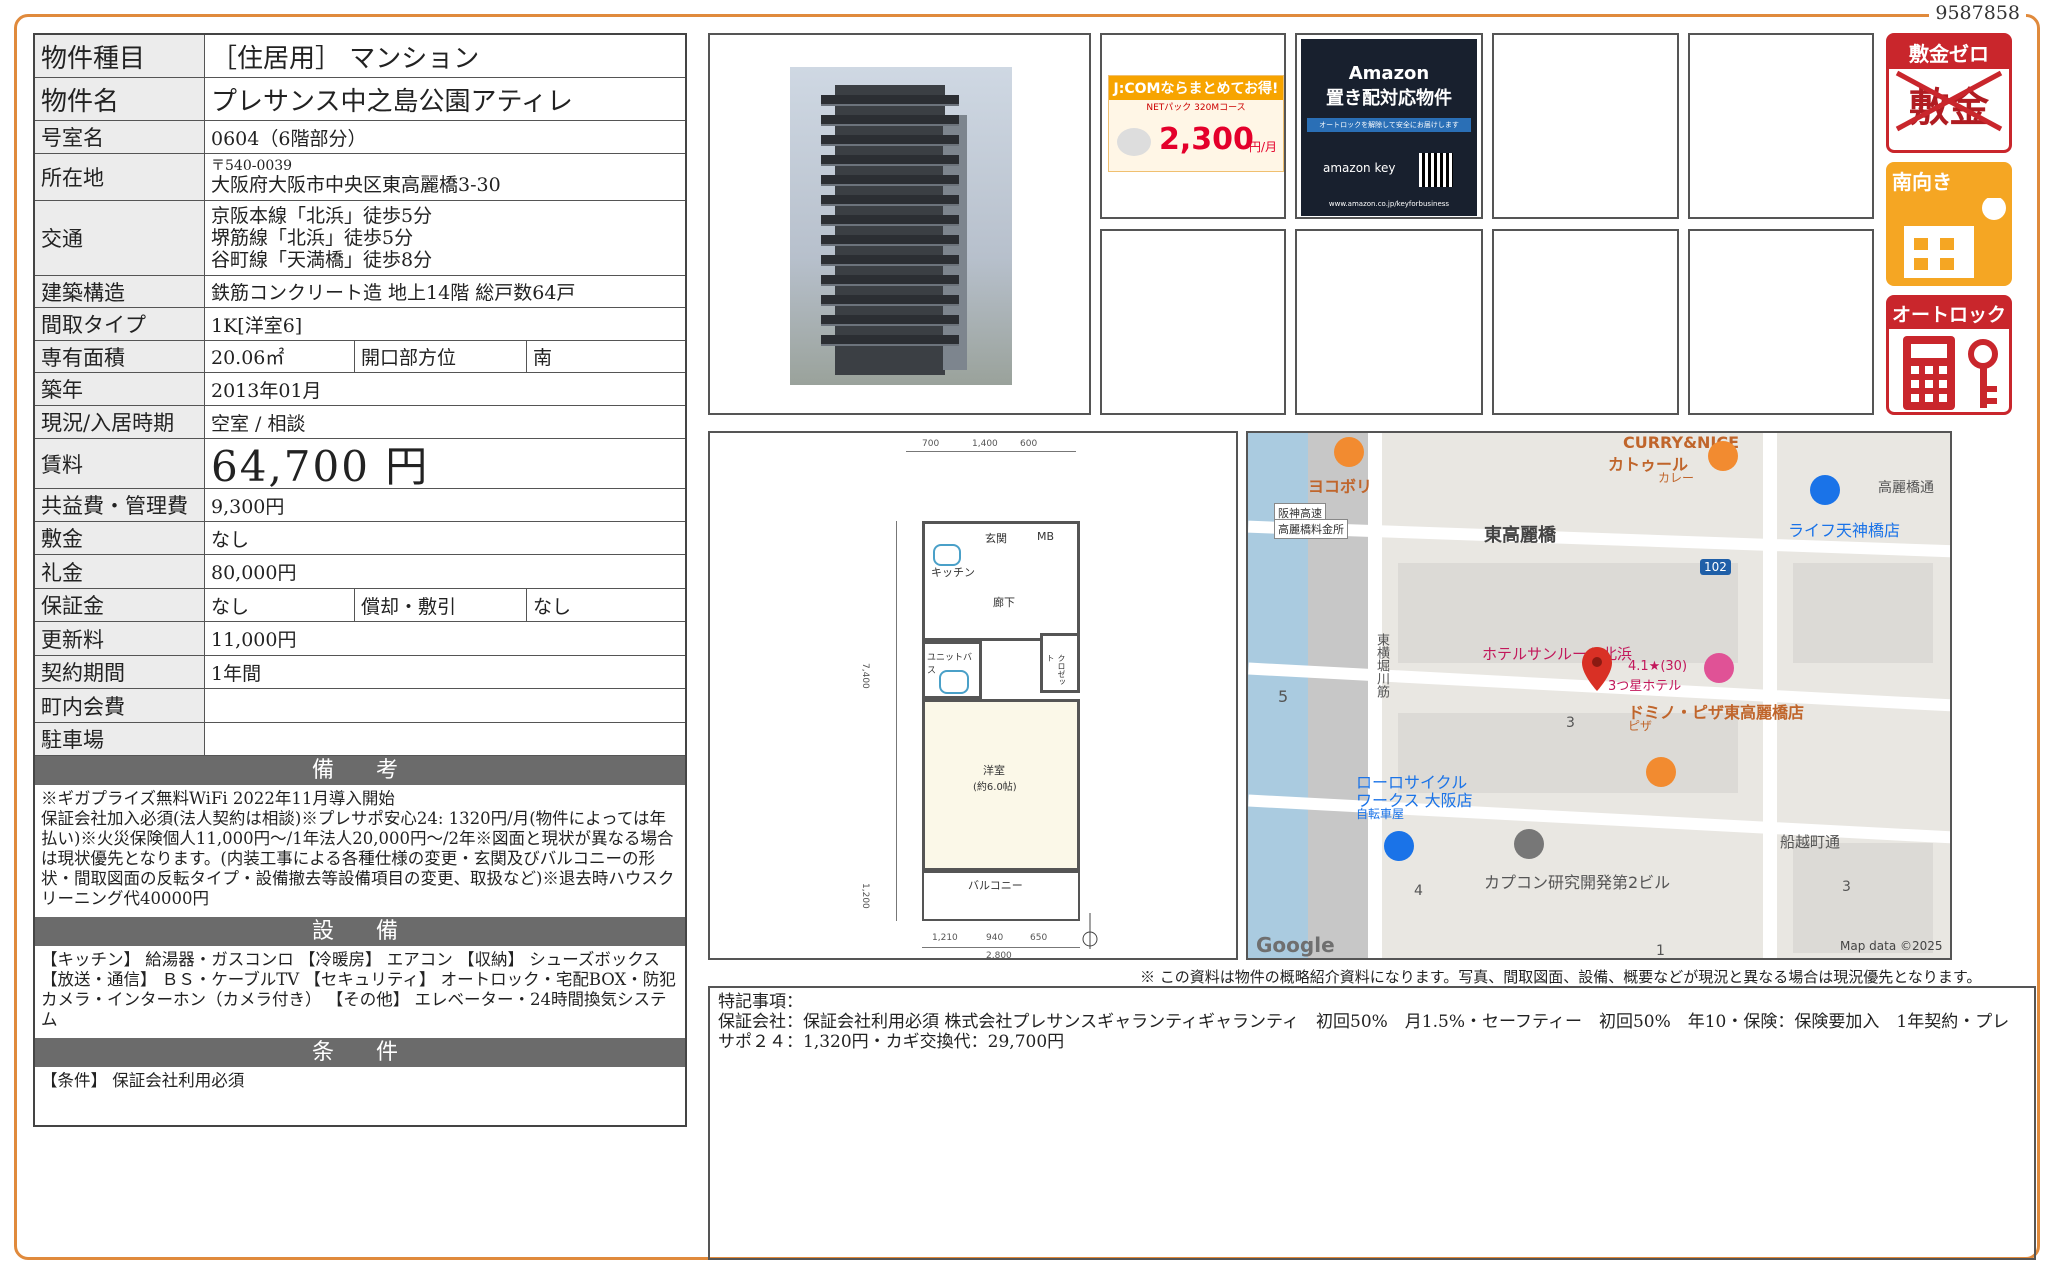 The width and height of the screenshot is (2056, 1265). I want to click on value-transit: 京阪本線「北浜」徒歩5分 堺筋線「北浜」徒歩5分 谷町線「天満橋」徒歩8分, so click(445, 238).